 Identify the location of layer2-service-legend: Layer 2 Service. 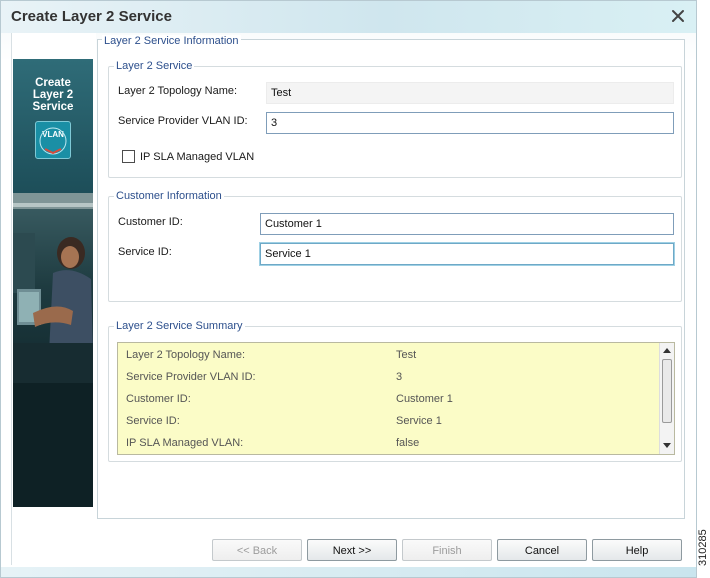
(154, 66).